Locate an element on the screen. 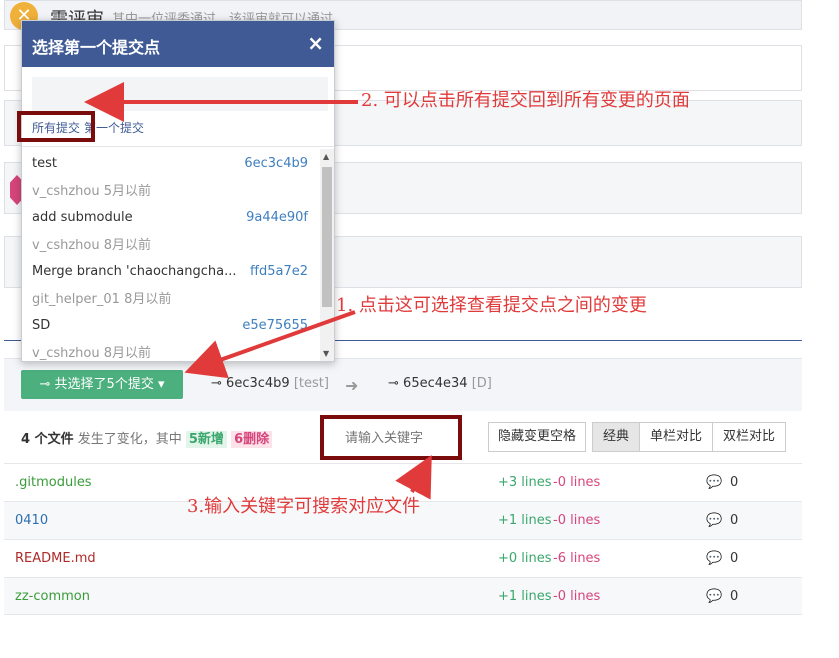  annotation-2: 2. 可以点击所有提交回到所有变更的页面 is located at coordinates (525, 100).